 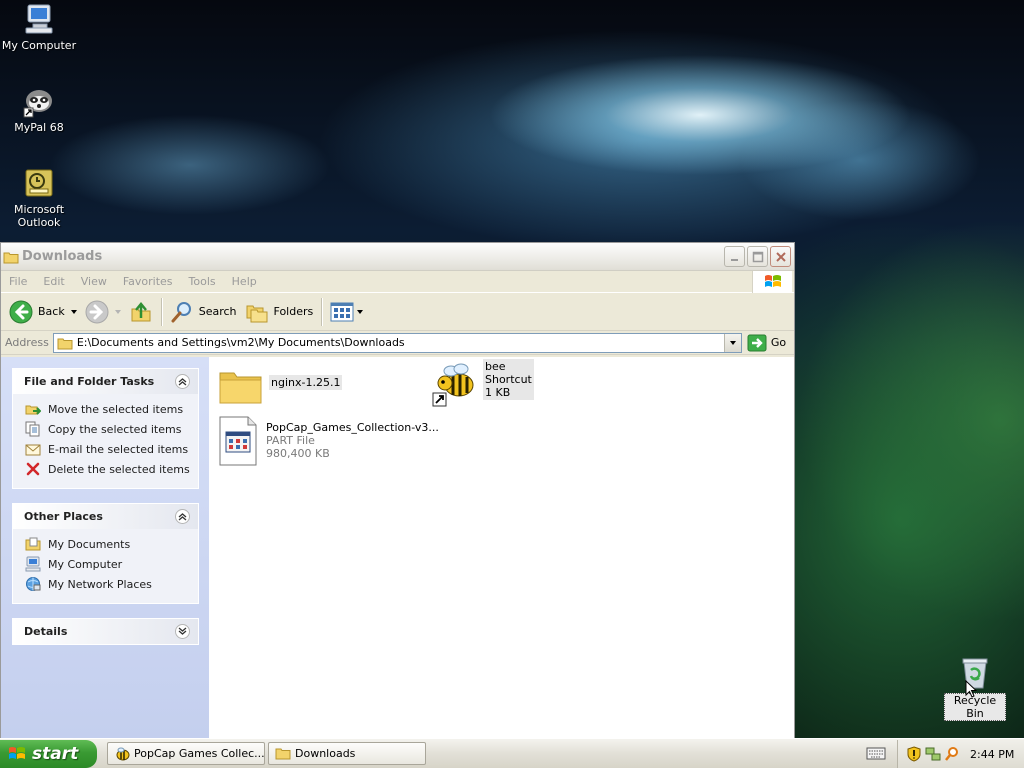 I want to click on delete-icon, so click(x=33, y=469).